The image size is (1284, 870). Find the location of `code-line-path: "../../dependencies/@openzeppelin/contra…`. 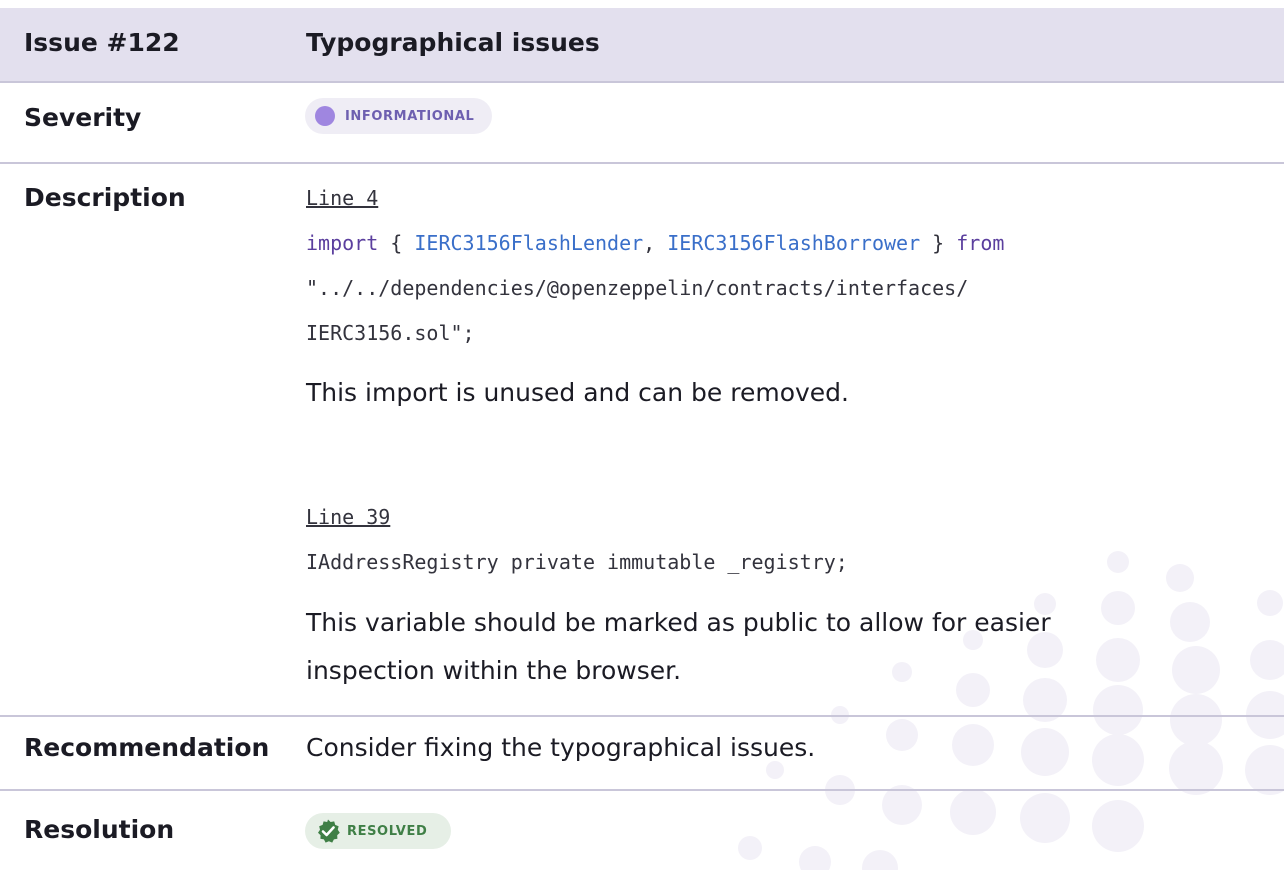

code-line-path: "../../dependencies/@openzeppelin/contra… is located at coordinates (637, 288).